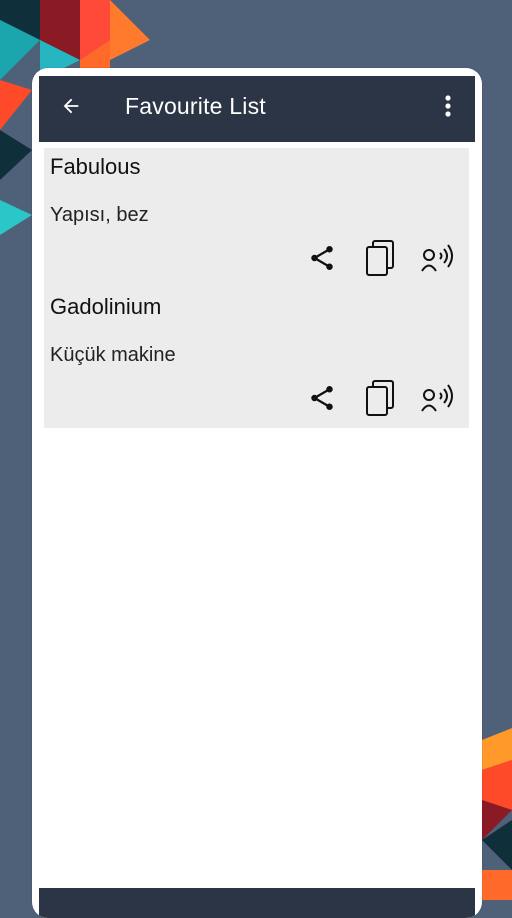 This screenshot has width=512, height=918. I want to click on item-word: Fabulous, so click(95, 166).